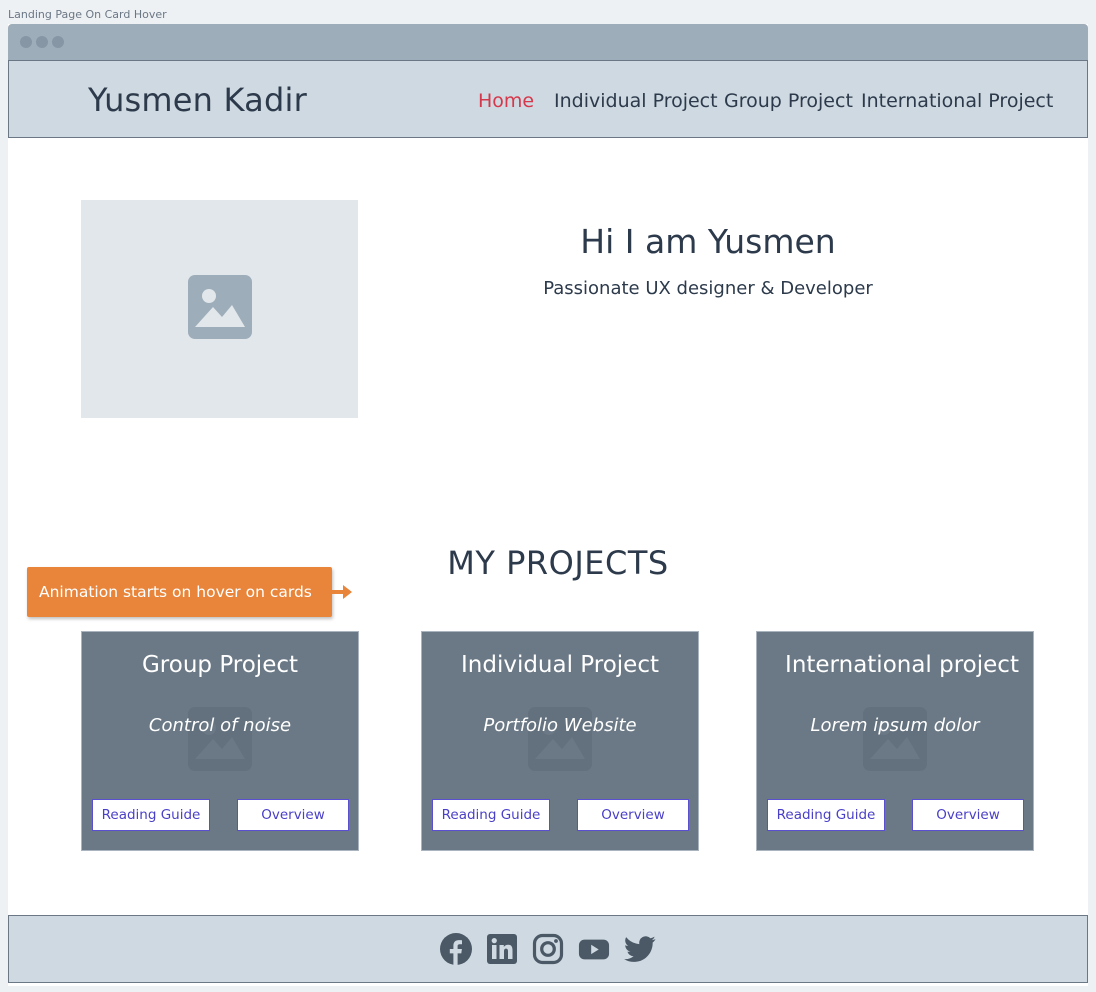  Describe the element at coordinates (456, 949) in the screenshot. I see `facebook-icon` at that location.